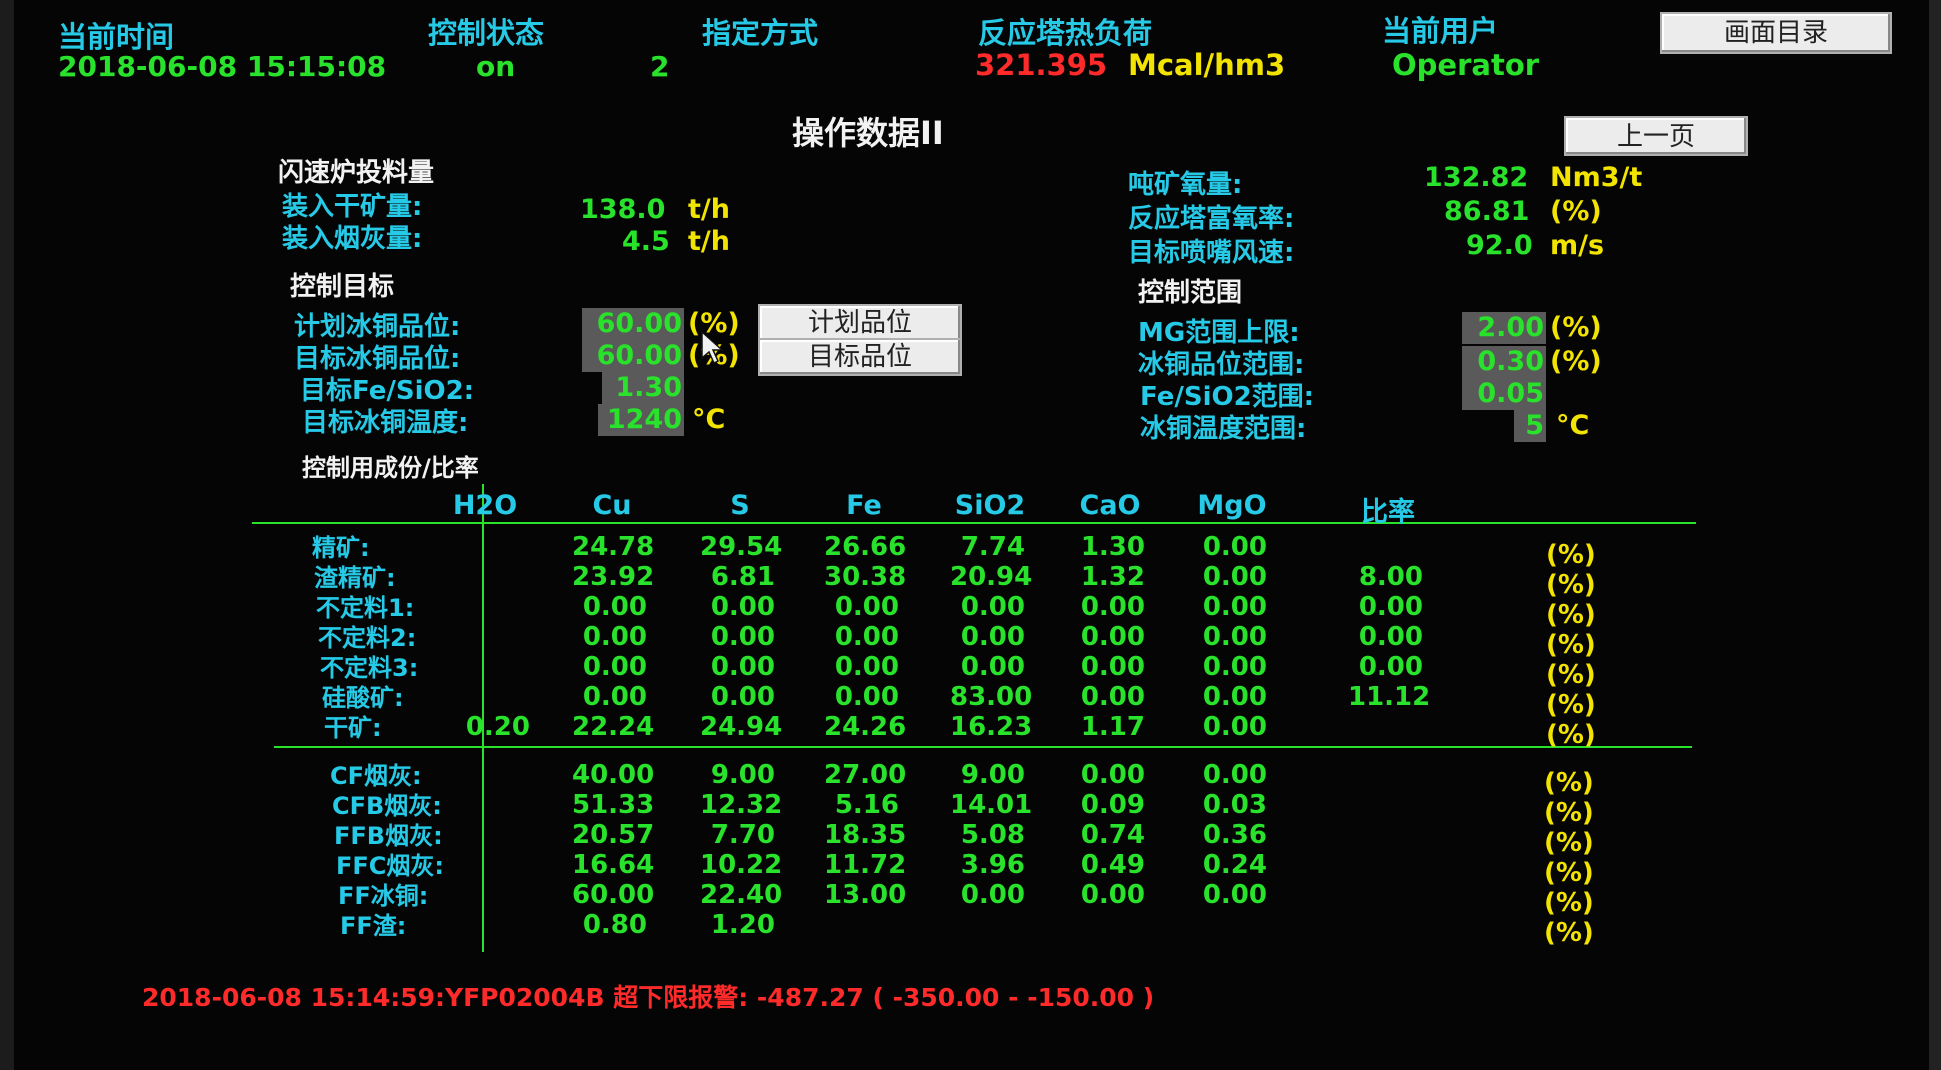 This screenshot has height=1070, width=1941. I want to click on cell-cu: 20.57, so click(613, 835).